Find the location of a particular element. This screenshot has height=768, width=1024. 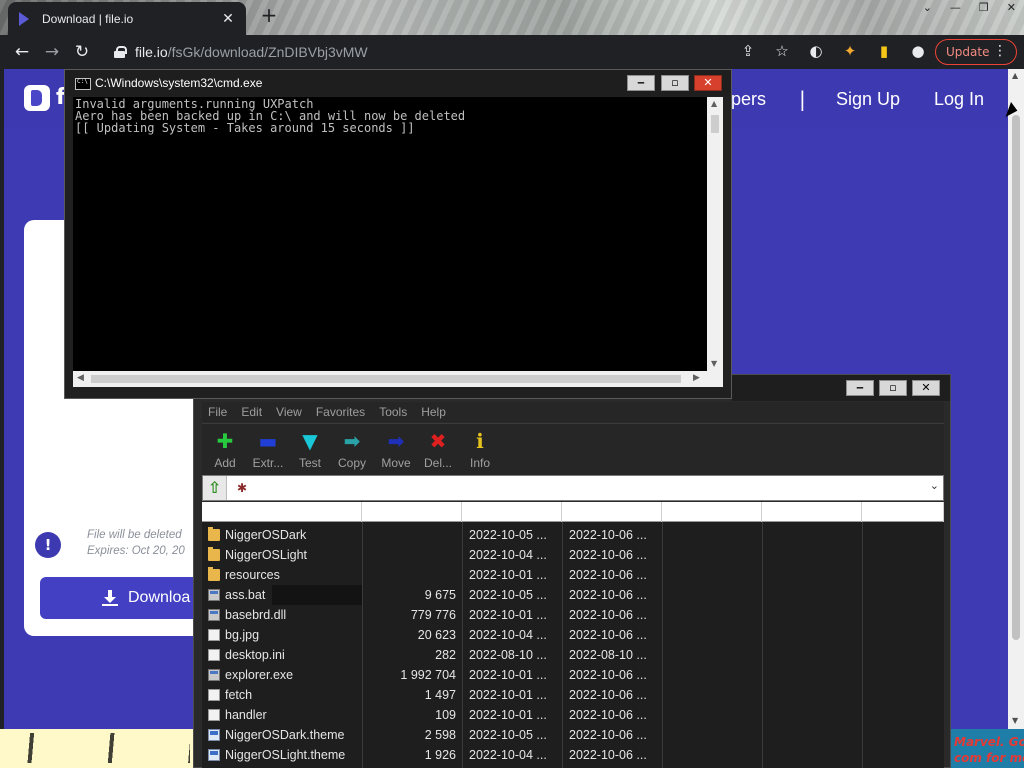

menu-help: Help is located at coordinates (433, 412).